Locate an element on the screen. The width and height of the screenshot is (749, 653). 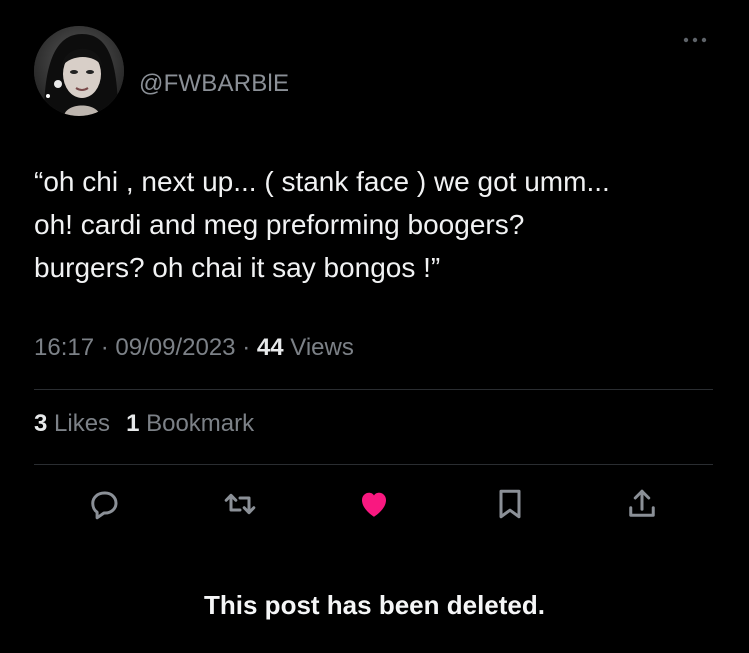
like-button is located at coordinates (374, 504).